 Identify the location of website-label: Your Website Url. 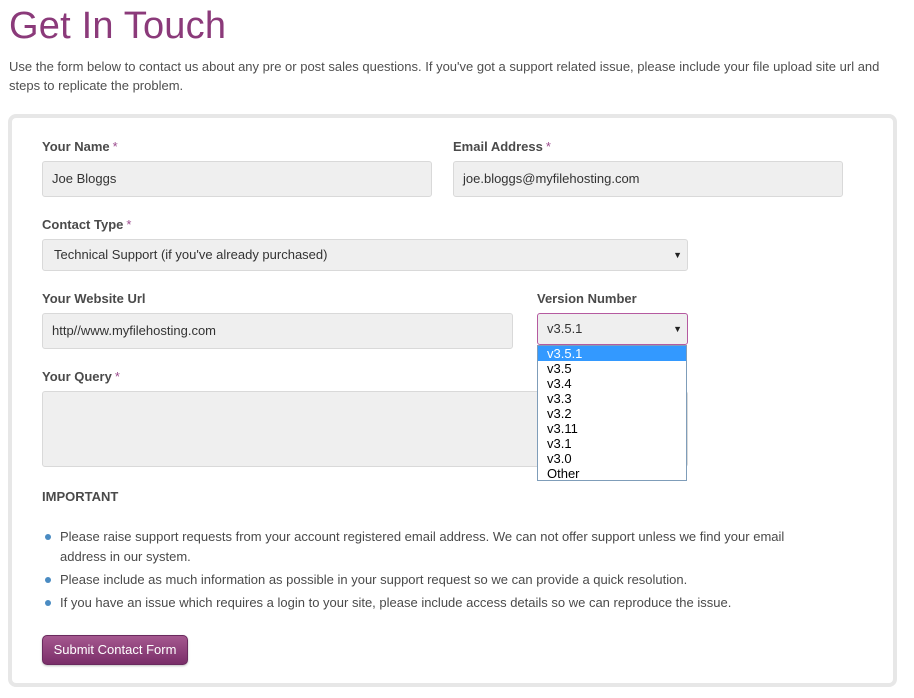
(94, 299).